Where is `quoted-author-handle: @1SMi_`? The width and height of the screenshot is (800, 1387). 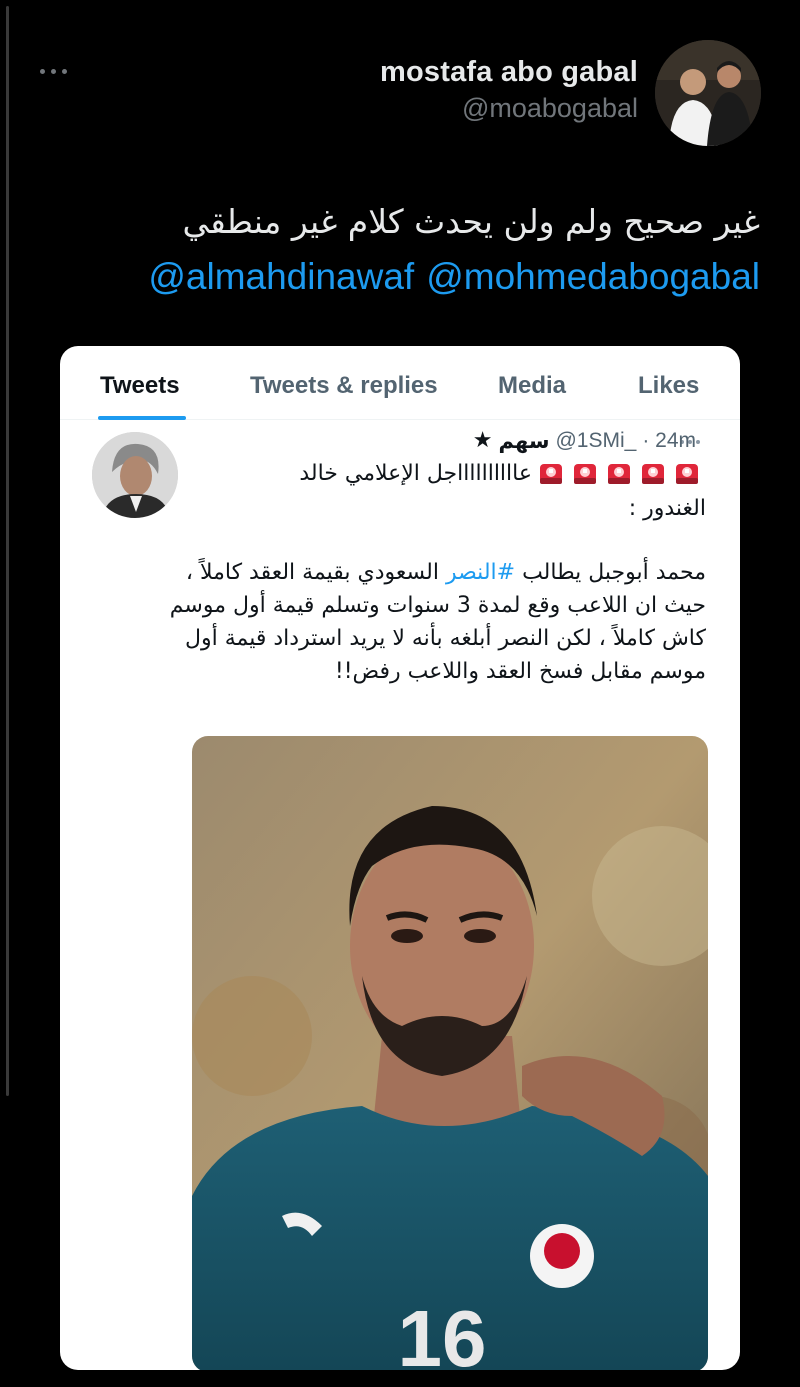
quoted-author-handle: @1SMi_ is located at coordinates (596, 440).